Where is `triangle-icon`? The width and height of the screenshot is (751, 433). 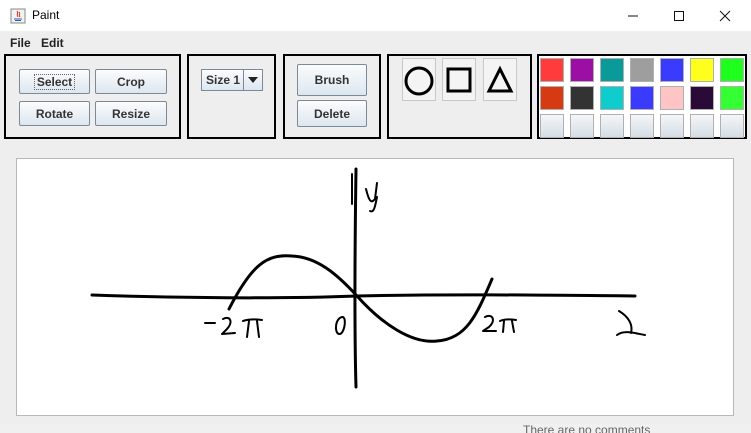
triangle-icon is located at coordinates (500, 79).